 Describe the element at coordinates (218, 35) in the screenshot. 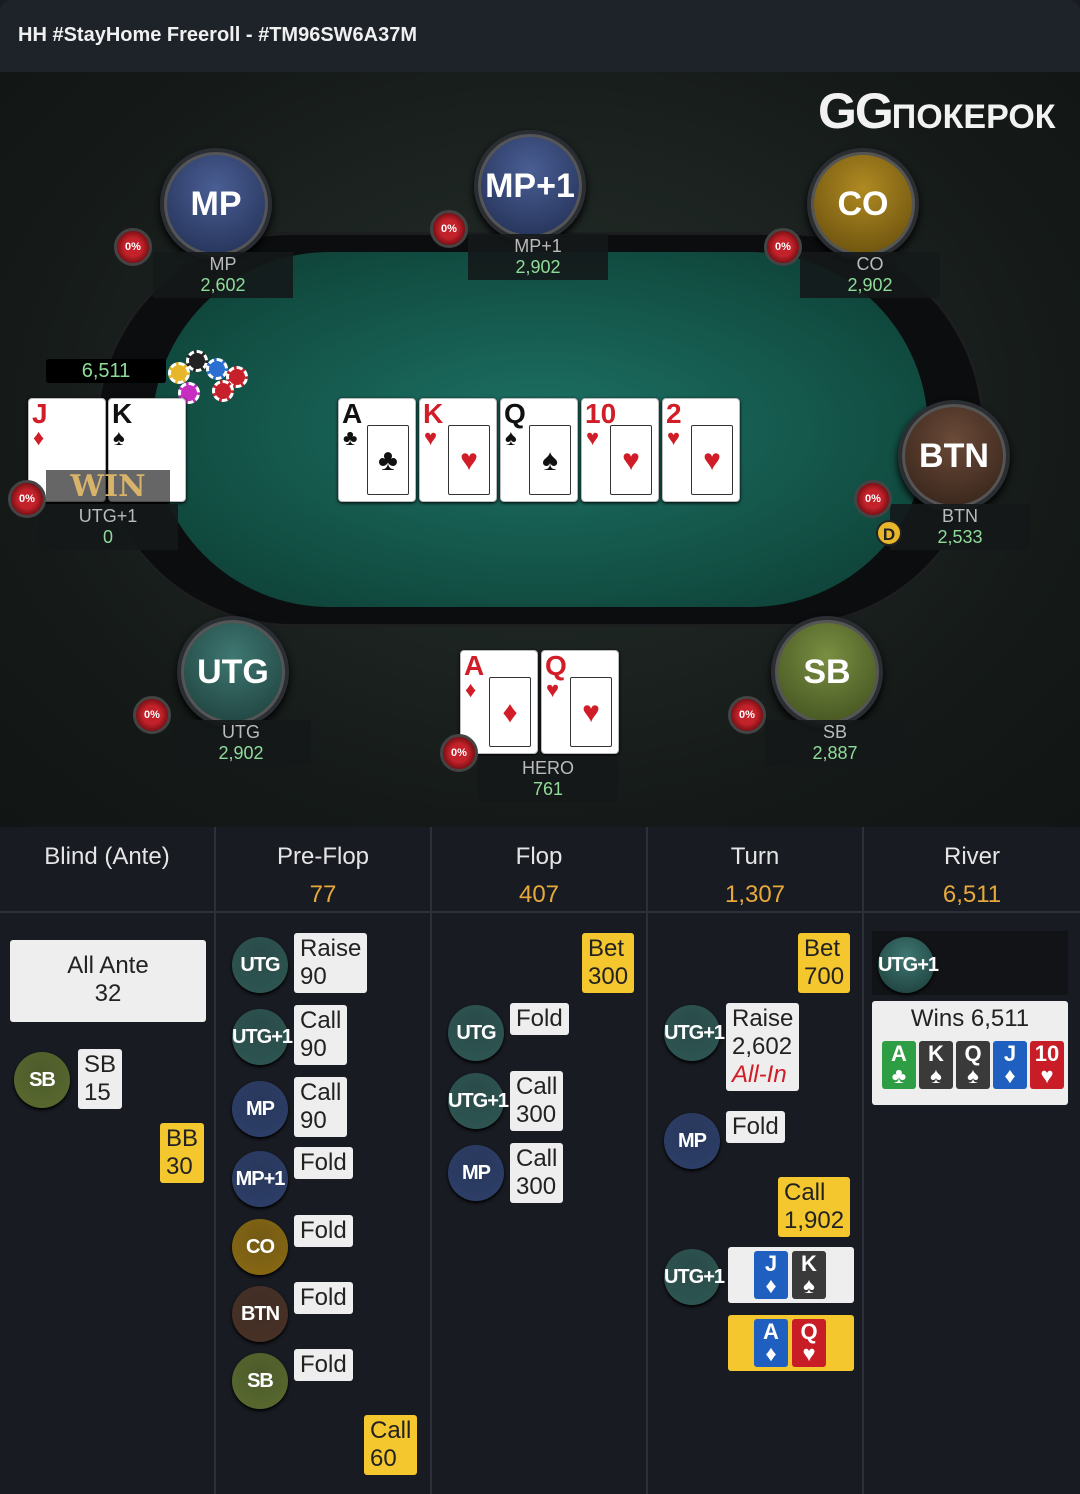

I see `hand-title: HH #StayHome Freeroll - #TM96SW6A37M` at that location.